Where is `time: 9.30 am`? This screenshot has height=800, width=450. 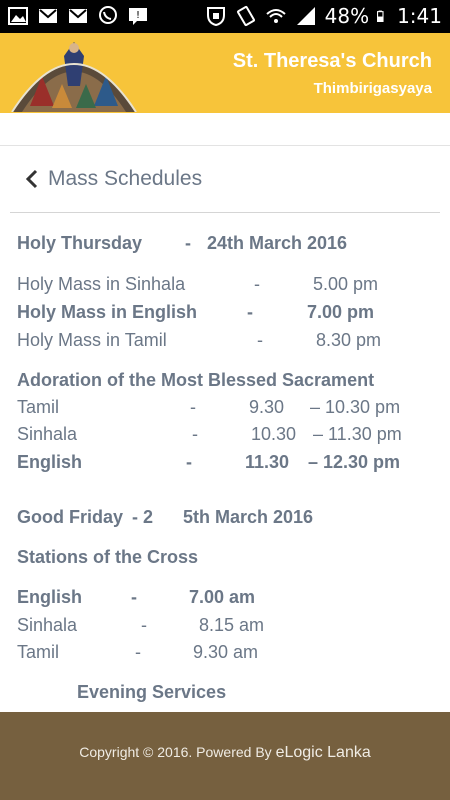
time: 9.30 am is located at coordinates (226, 652).